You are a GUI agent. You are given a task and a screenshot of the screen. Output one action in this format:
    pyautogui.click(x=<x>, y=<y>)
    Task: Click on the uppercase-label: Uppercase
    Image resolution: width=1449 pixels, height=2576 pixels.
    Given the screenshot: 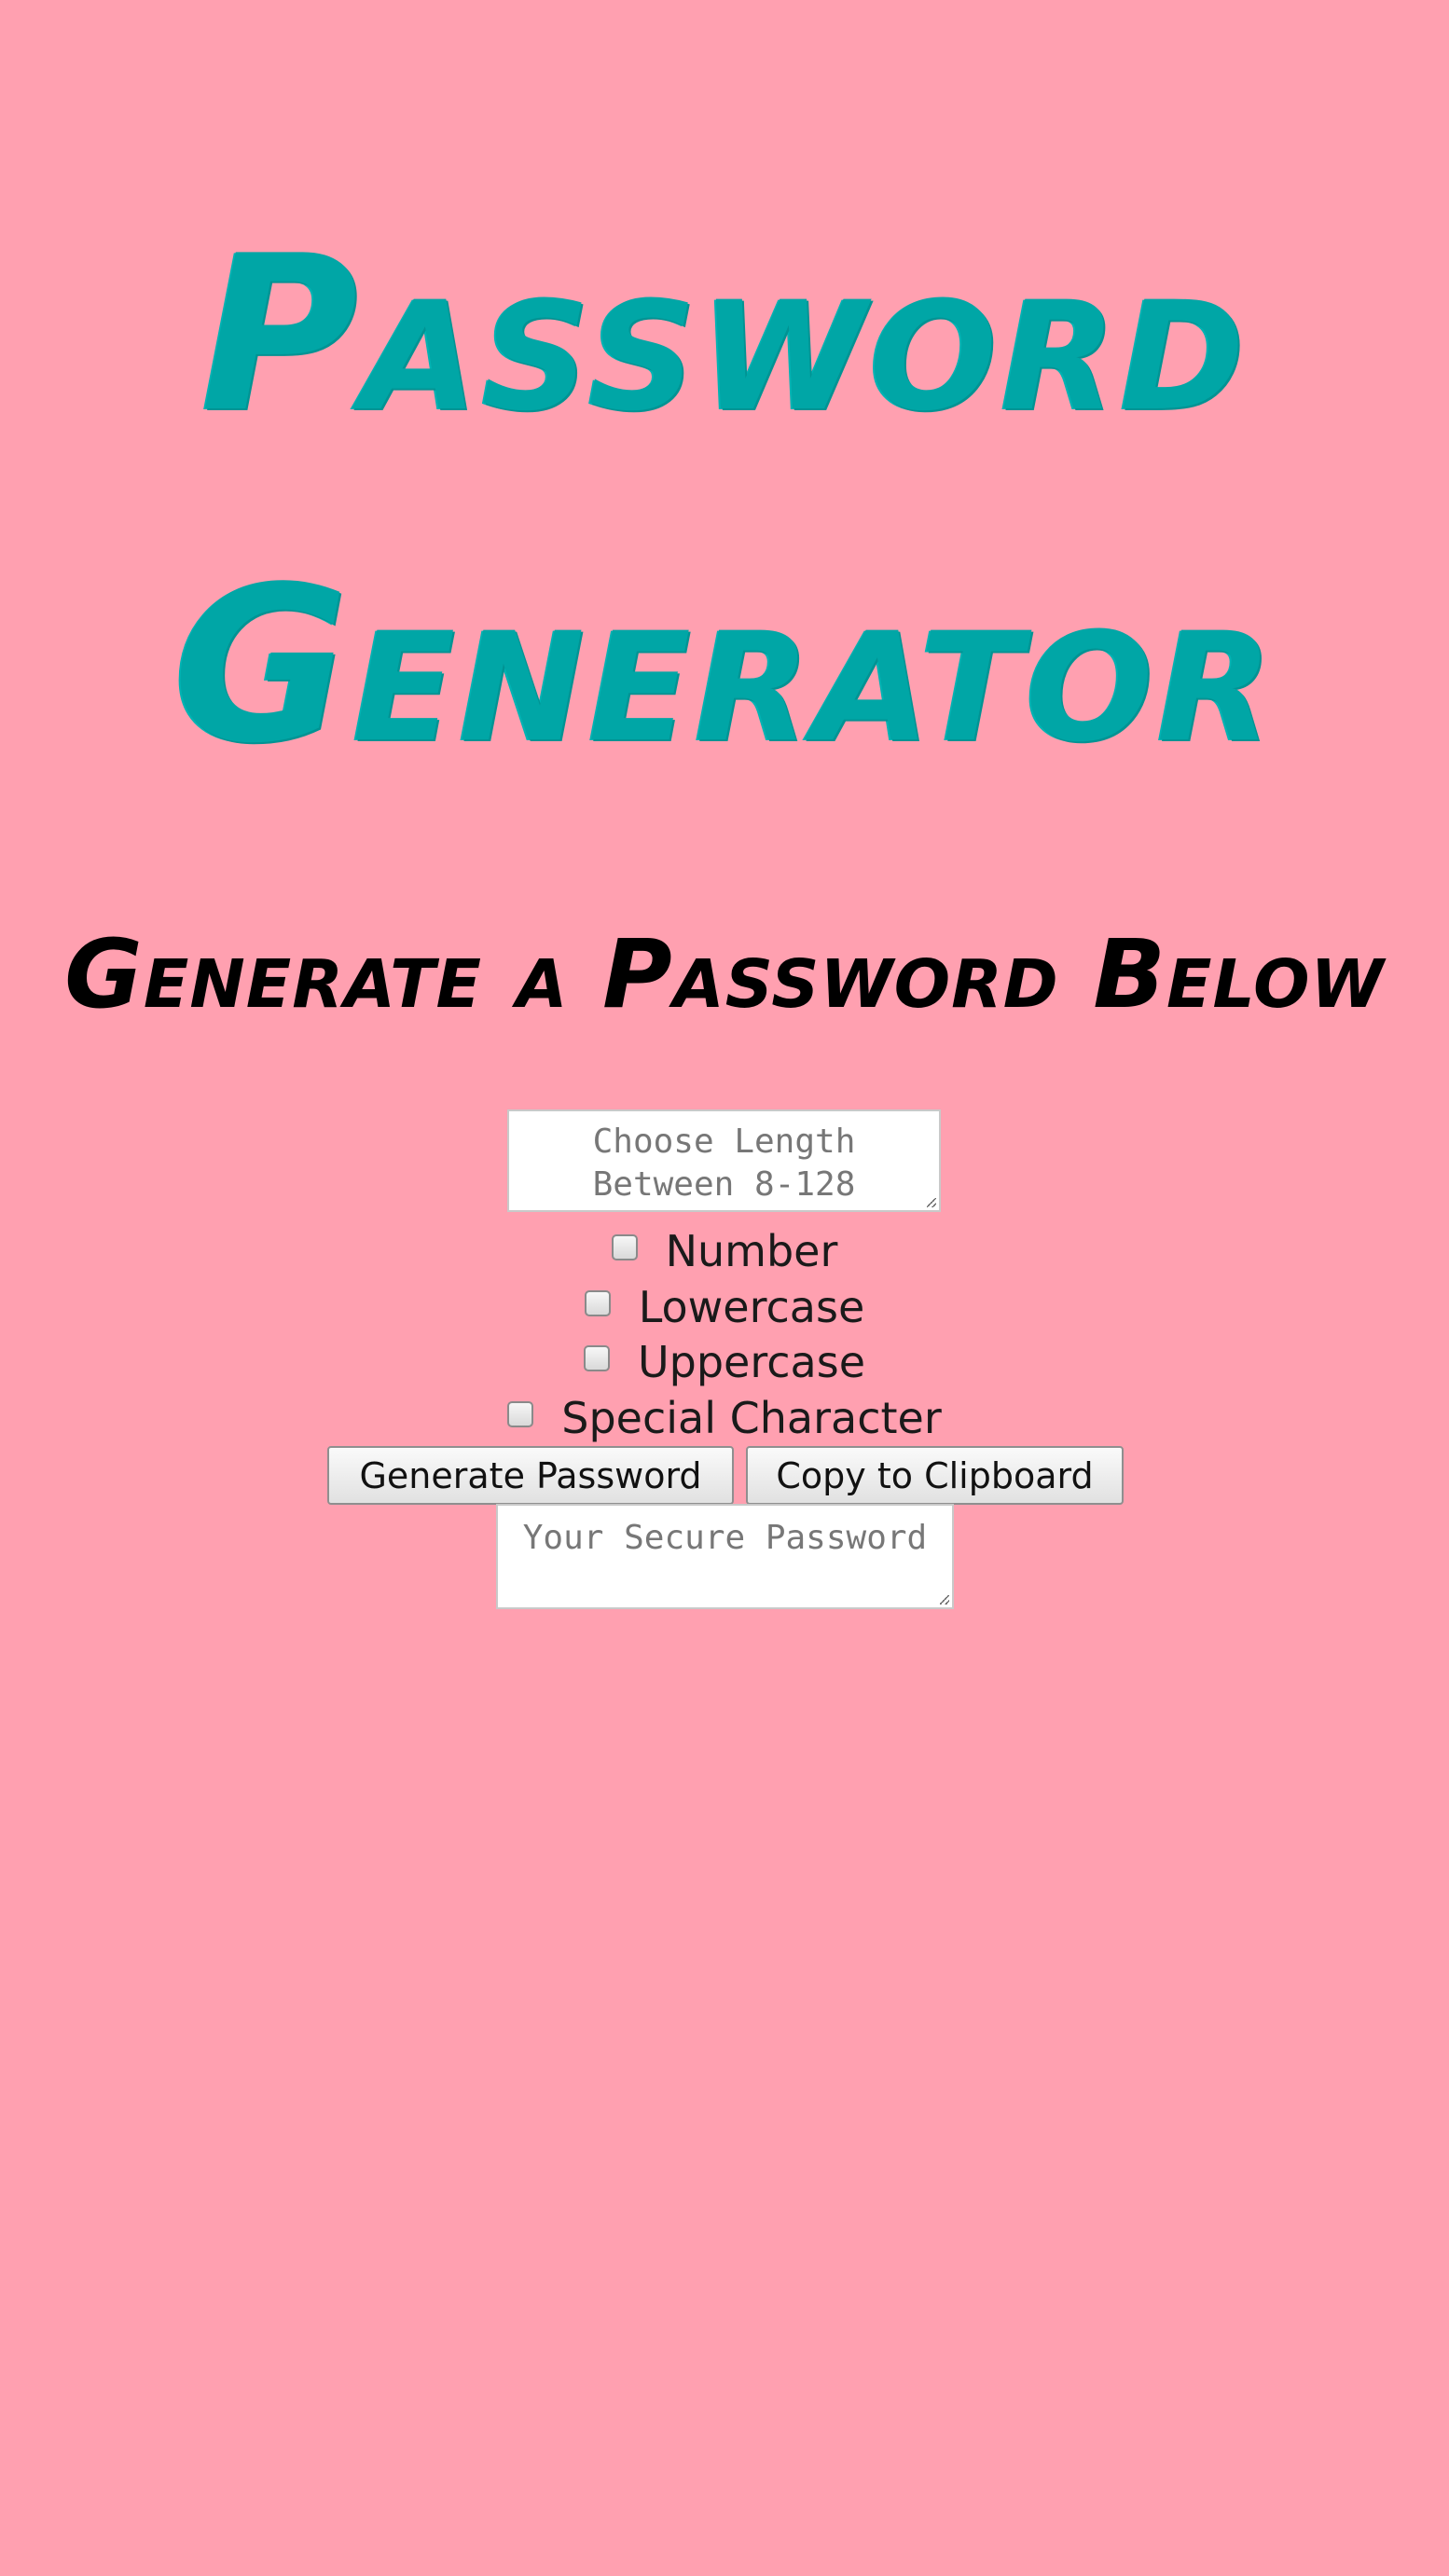 What is the action you would take?
    pyautogui.click(x=751, y=1362)
    